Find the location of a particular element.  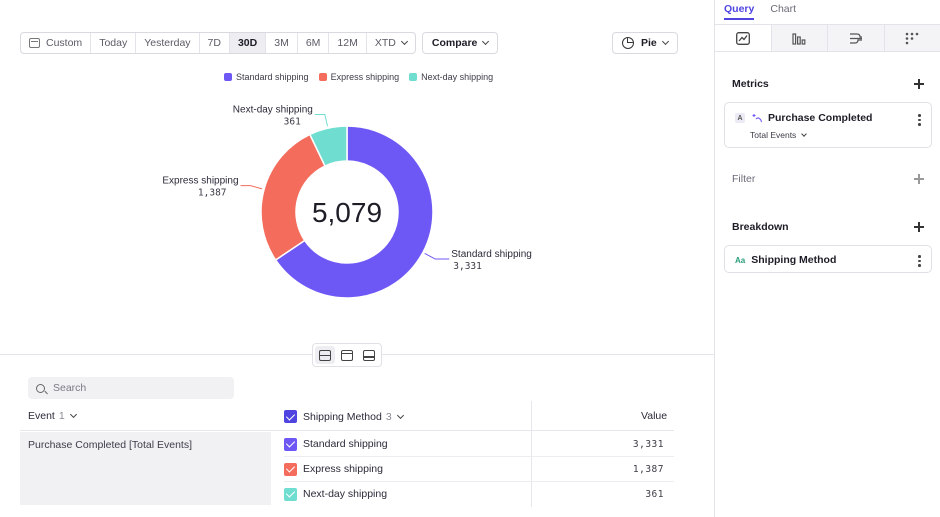

metric-row: A Purchase Completed is located at coordinates (803, 118).